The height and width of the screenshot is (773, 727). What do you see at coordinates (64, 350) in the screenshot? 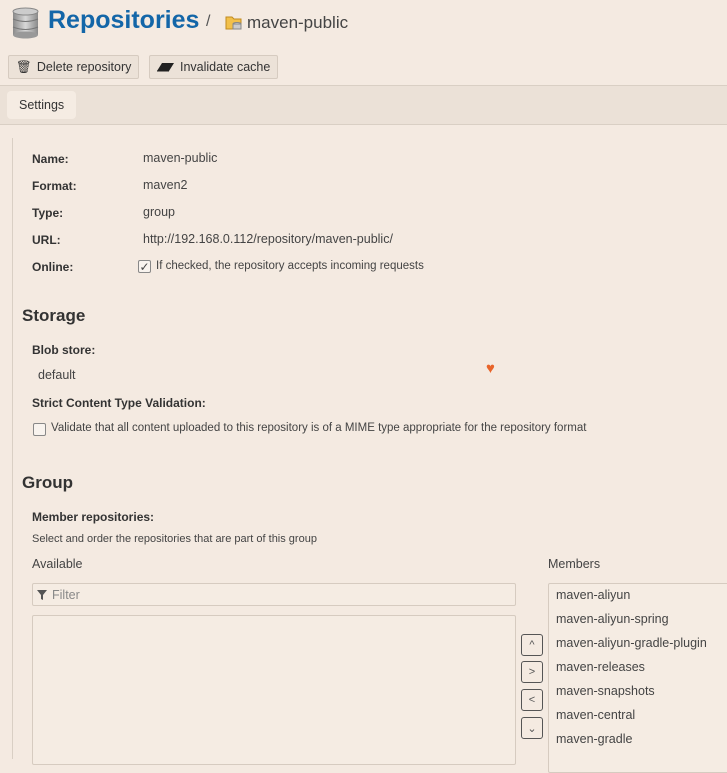
I see `blob-store-label: Blob store:` at bounding box center [64, 350].